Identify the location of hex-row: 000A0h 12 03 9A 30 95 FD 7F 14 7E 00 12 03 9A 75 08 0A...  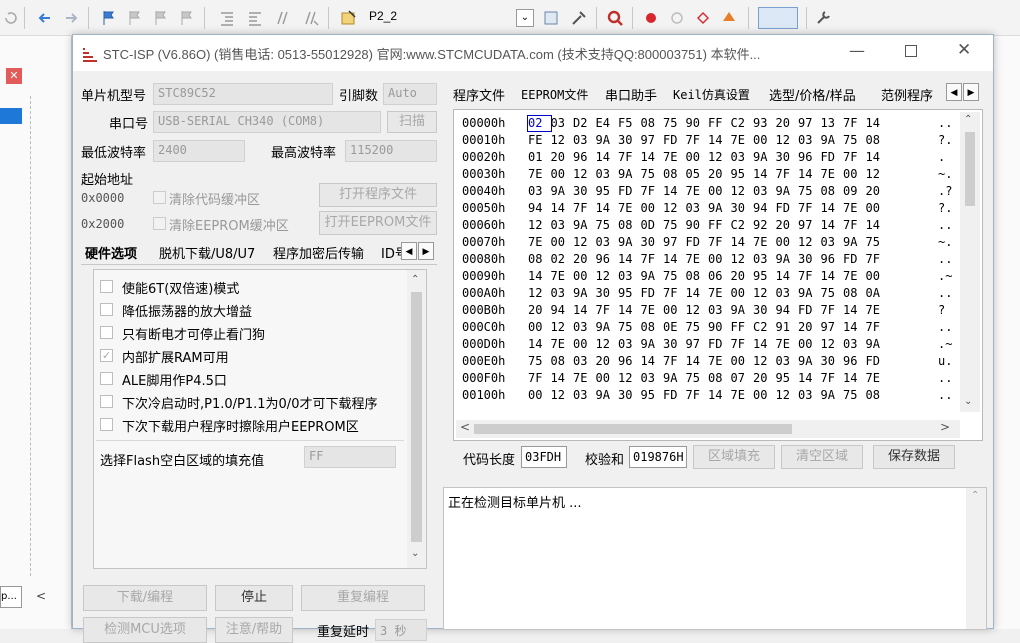
(707, 293).